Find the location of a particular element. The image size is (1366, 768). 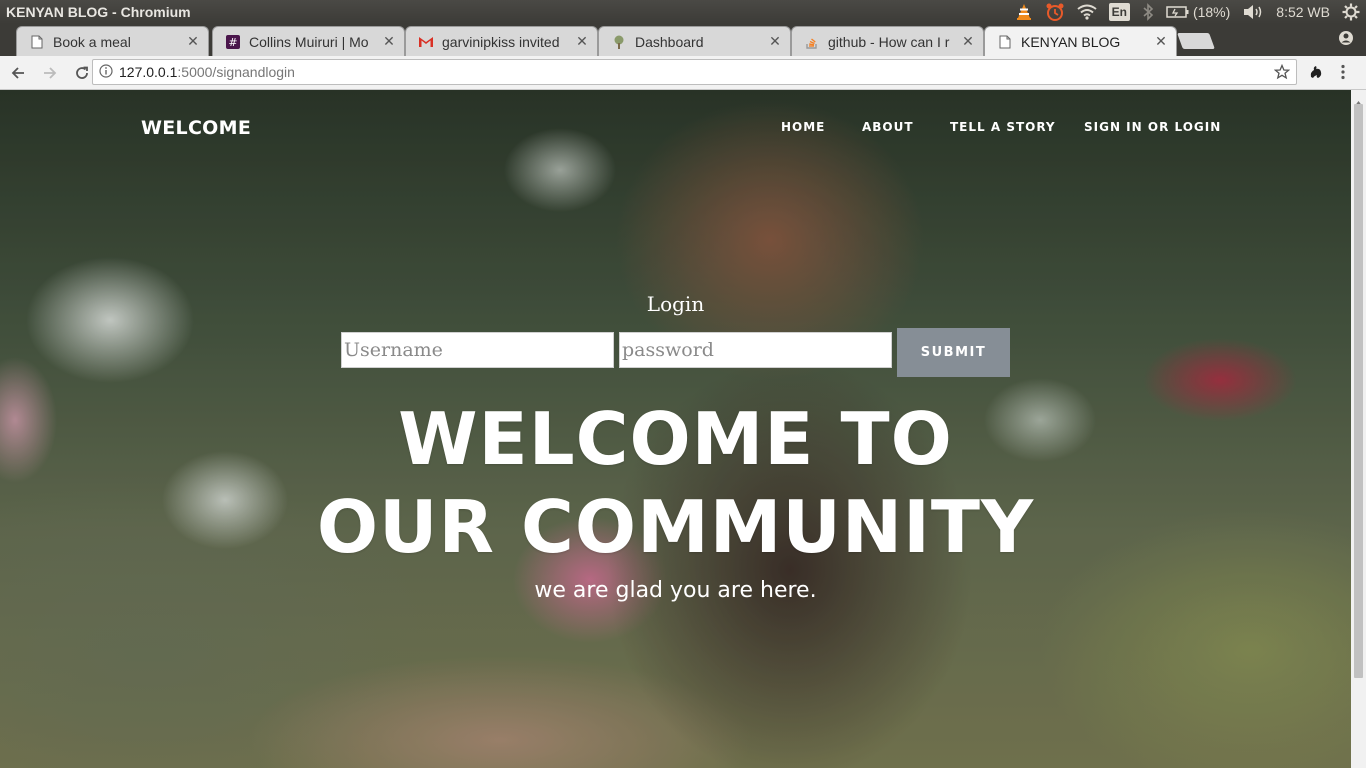

settings-gear-icon is located at coordinates (1351, 12).